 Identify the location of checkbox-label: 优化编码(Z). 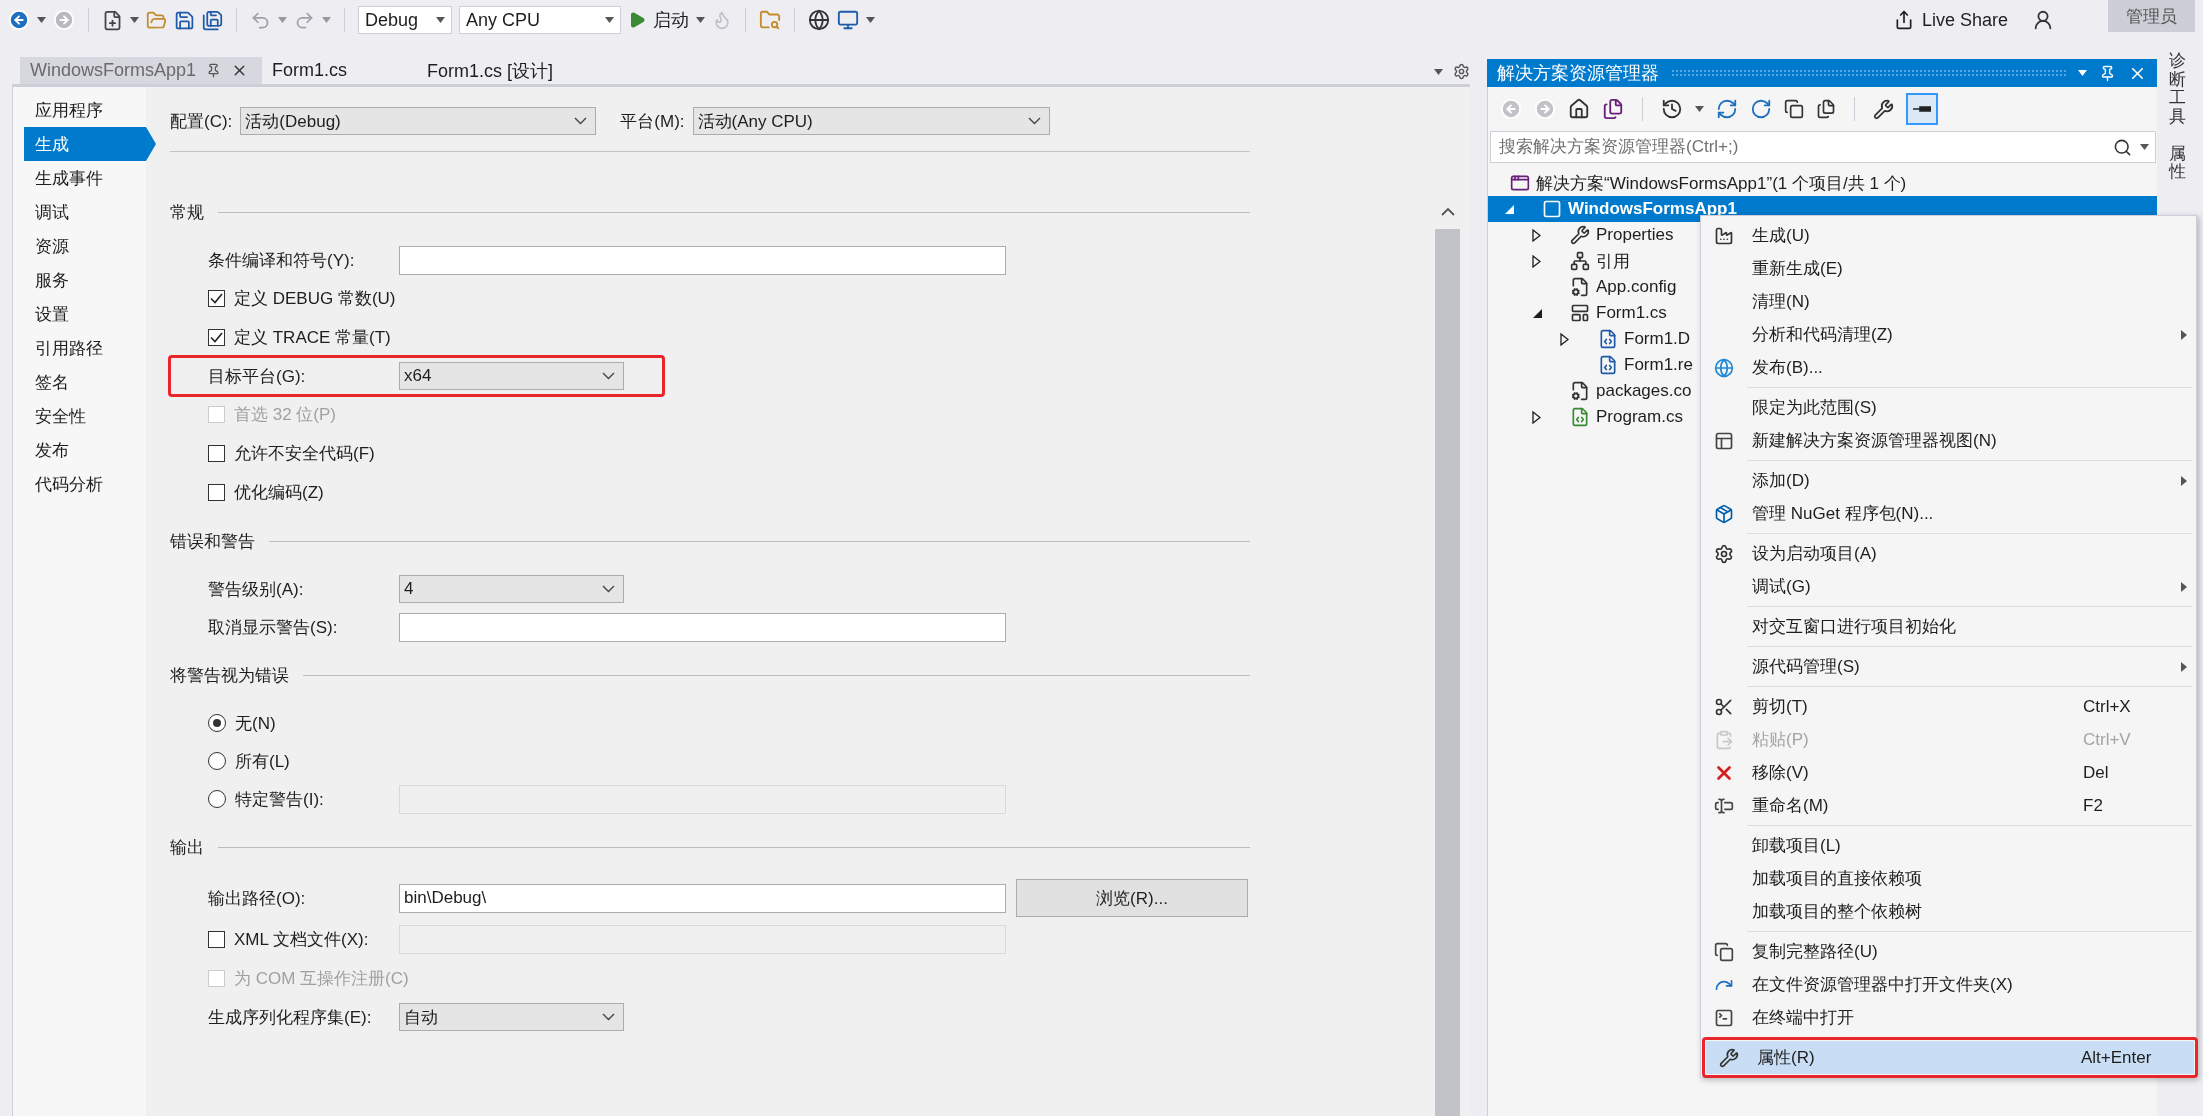
(279, 493).